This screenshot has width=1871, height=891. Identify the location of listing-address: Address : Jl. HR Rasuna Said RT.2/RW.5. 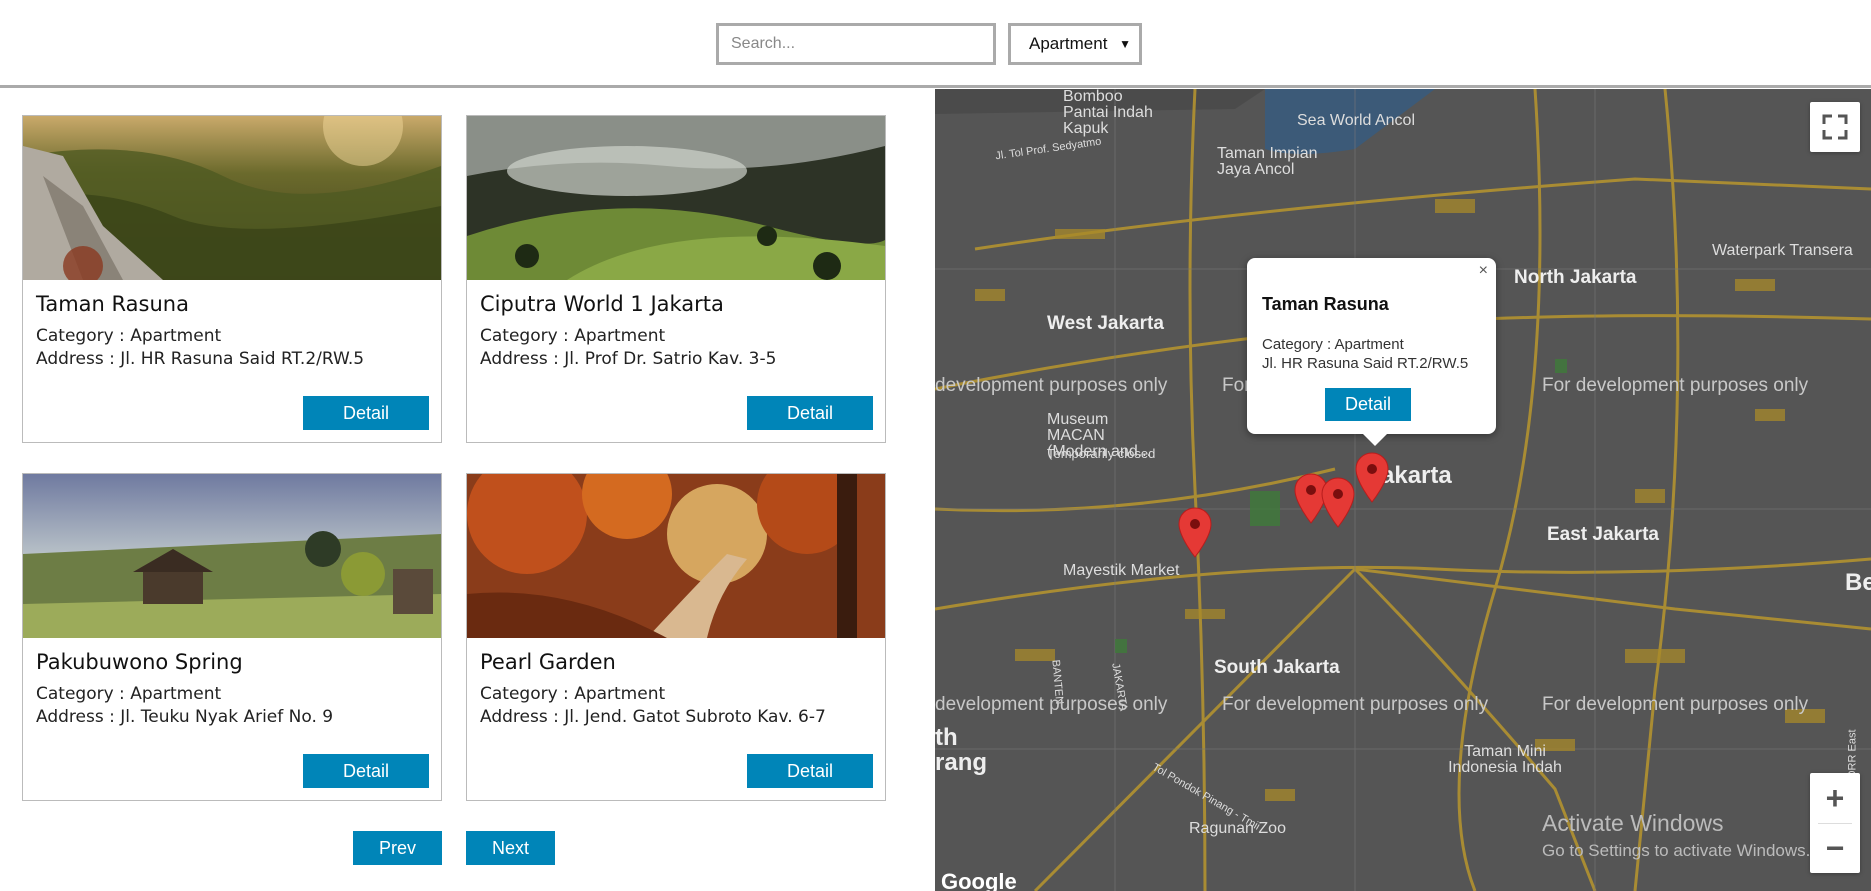
(200, 359).